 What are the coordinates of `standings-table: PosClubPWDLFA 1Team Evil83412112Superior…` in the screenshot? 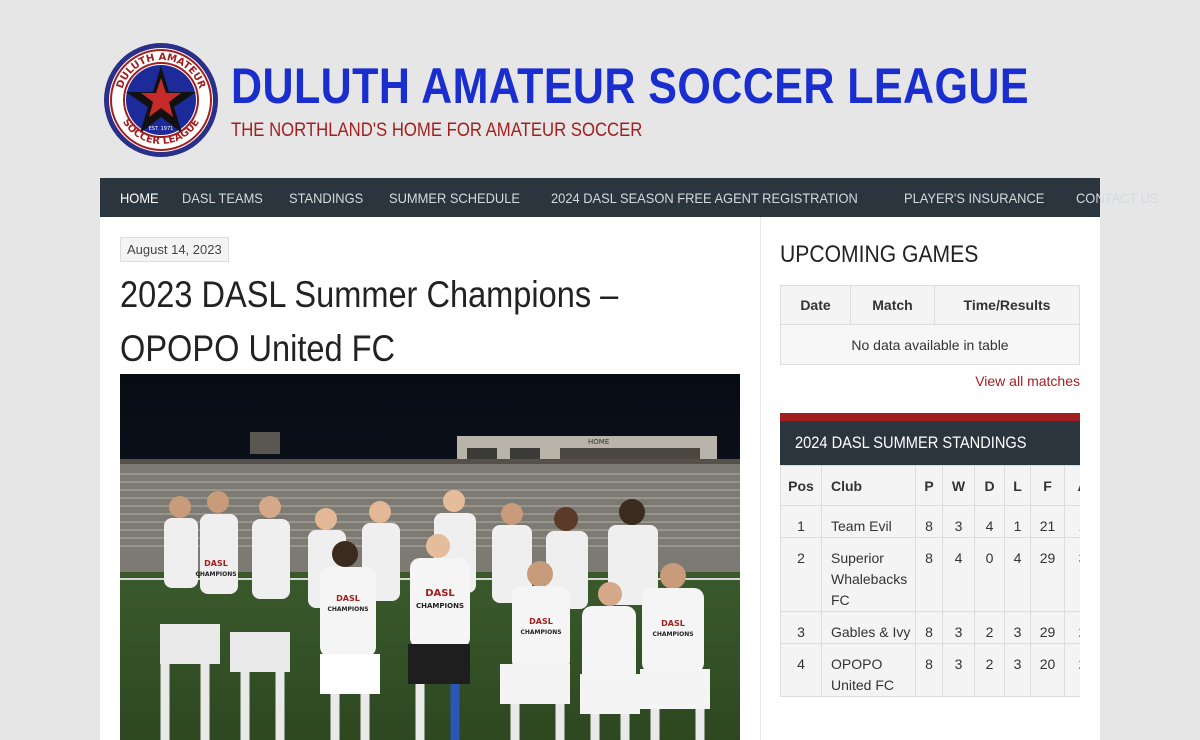 It's located at (930, 581).